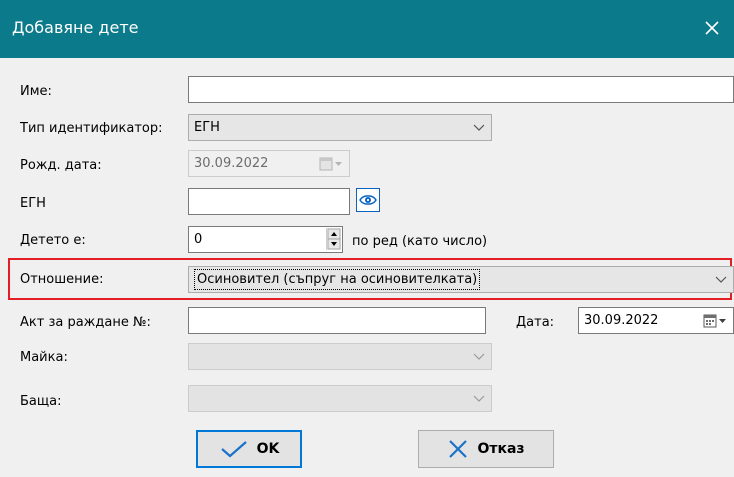  What do you see at coordinates (75, 27) in the screenshot?
I see `window-title: Добавяне дете` at bounding box center [75, 27].